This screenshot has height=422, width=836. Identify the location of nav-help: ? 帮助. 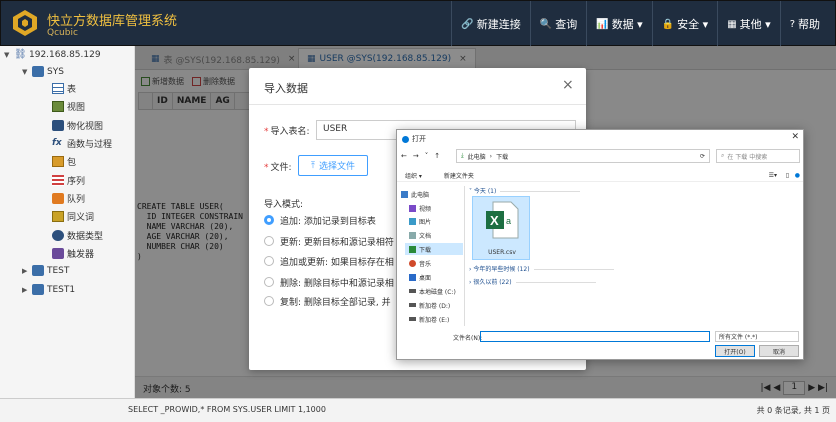
(804, 24).